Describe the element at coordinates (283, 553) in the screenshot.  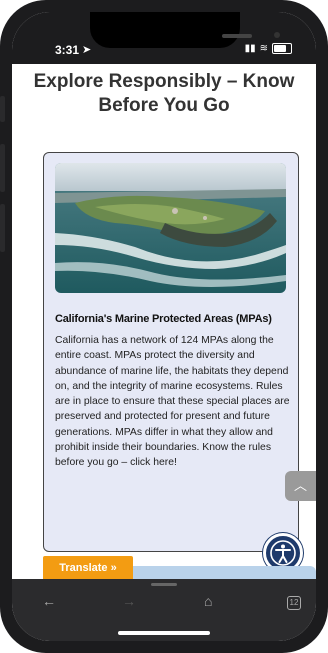
I see `accessibility-icon` at that location.